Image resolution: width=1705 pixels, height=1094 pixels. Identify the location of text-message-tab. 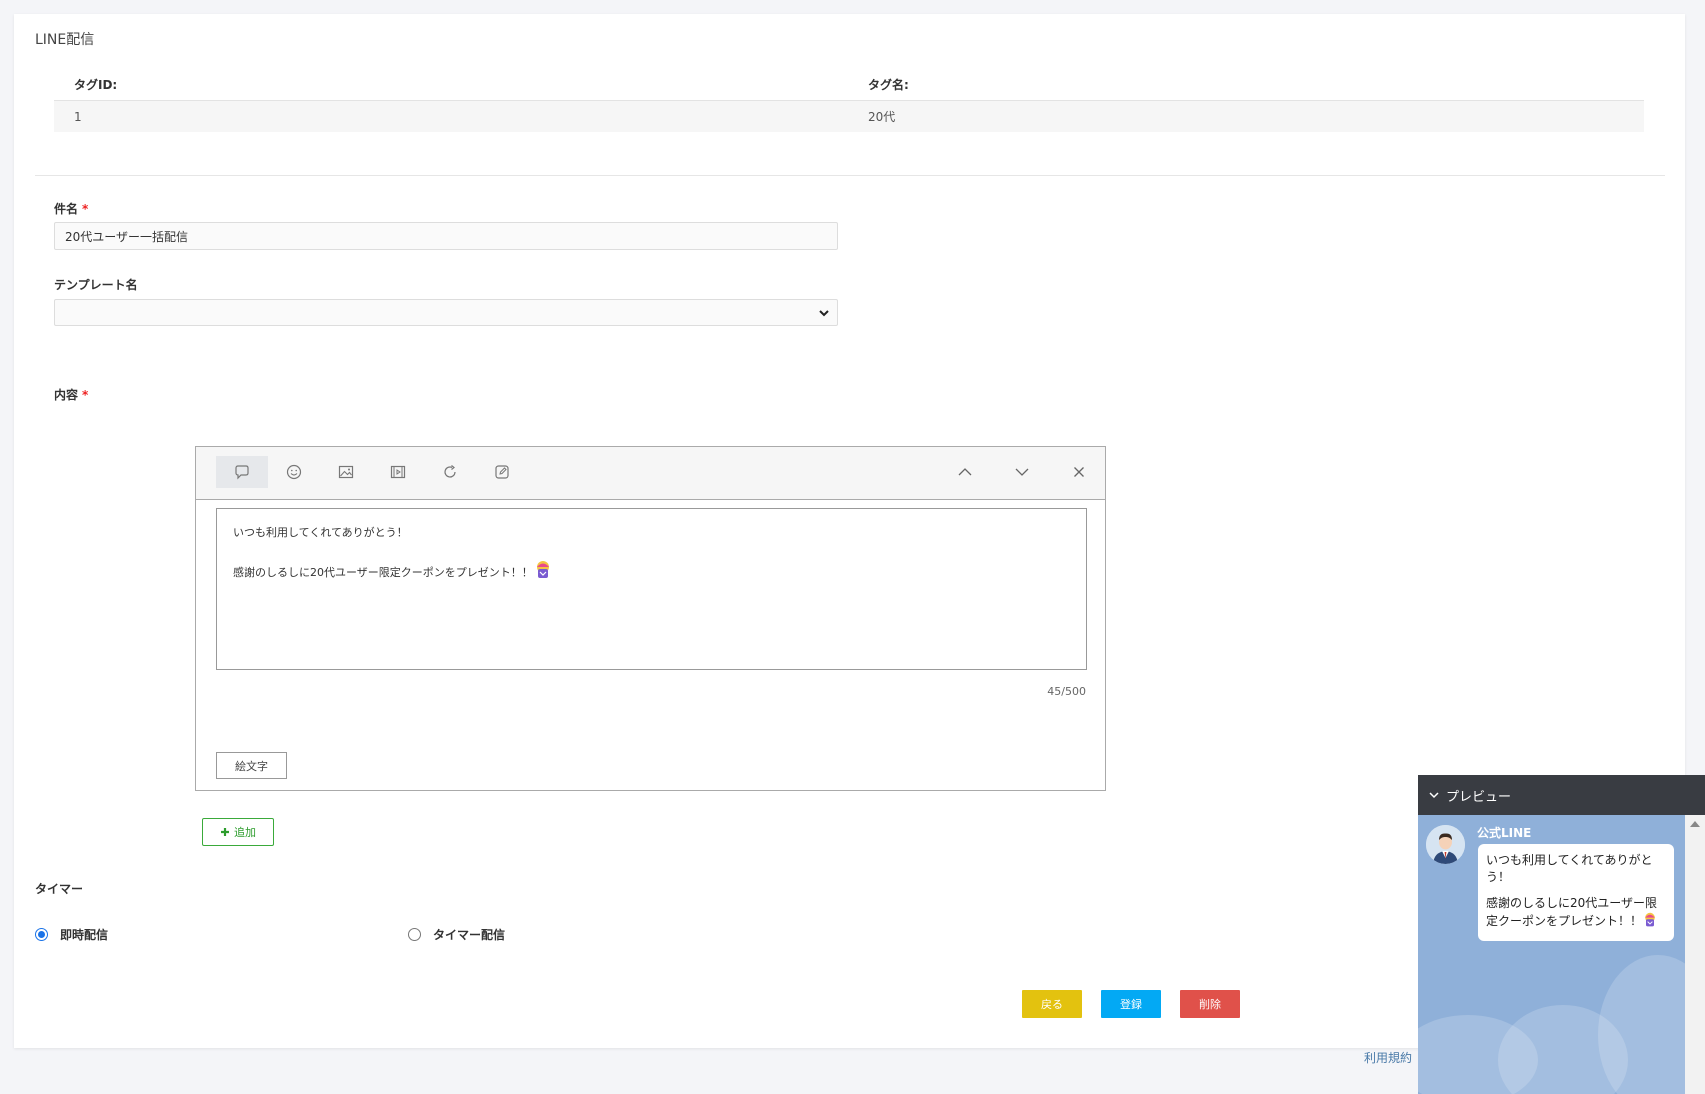
(242, 472).